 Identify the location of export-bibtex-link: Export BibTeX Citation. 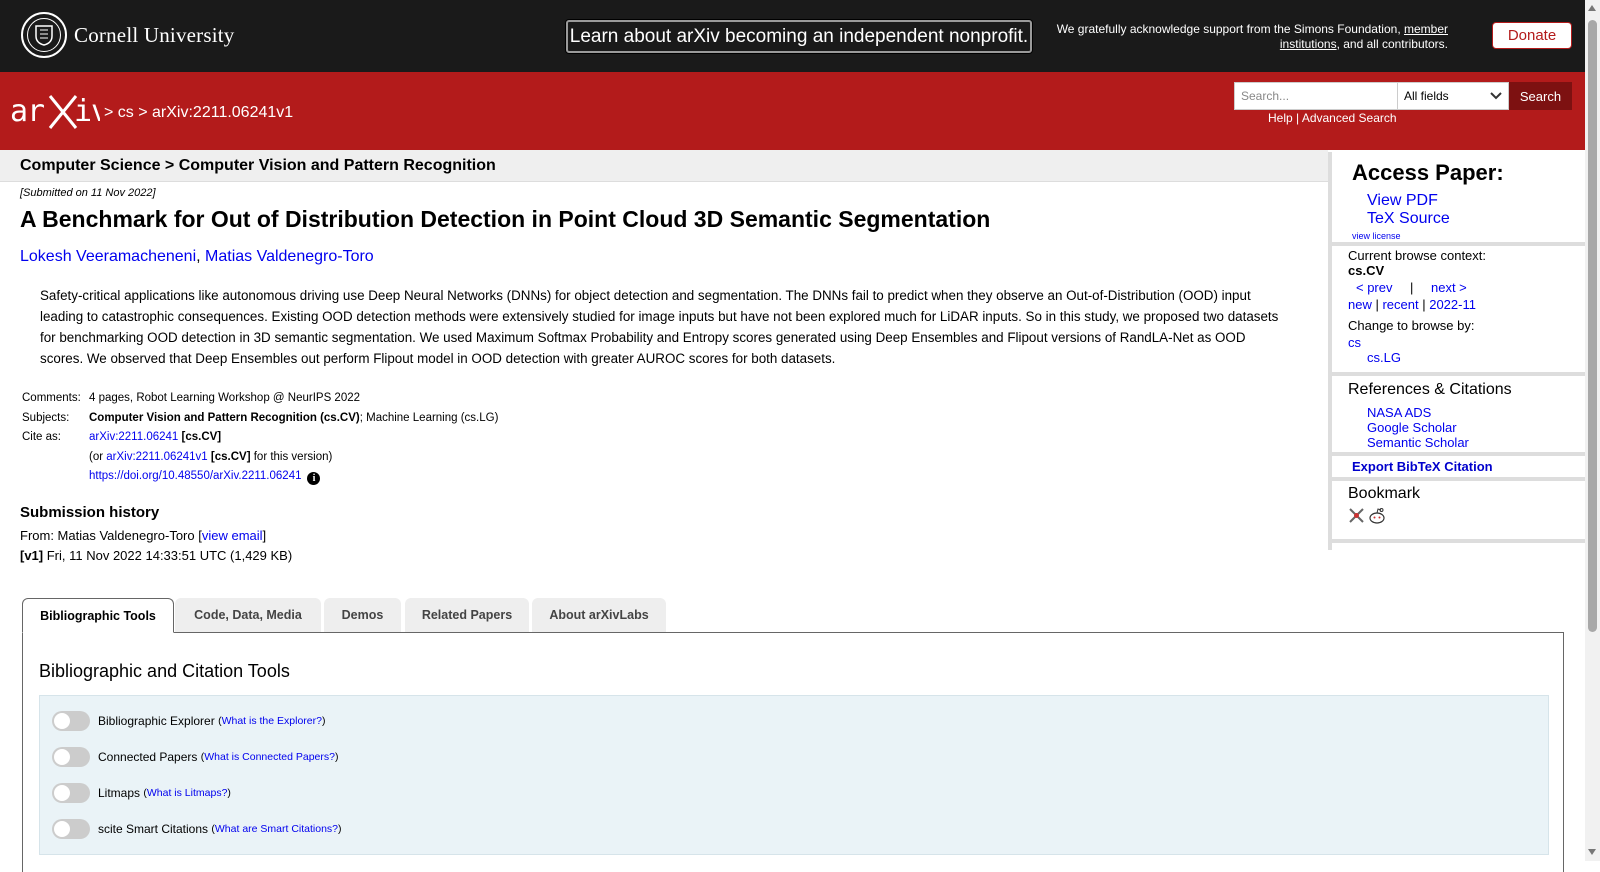
(1422, 466).